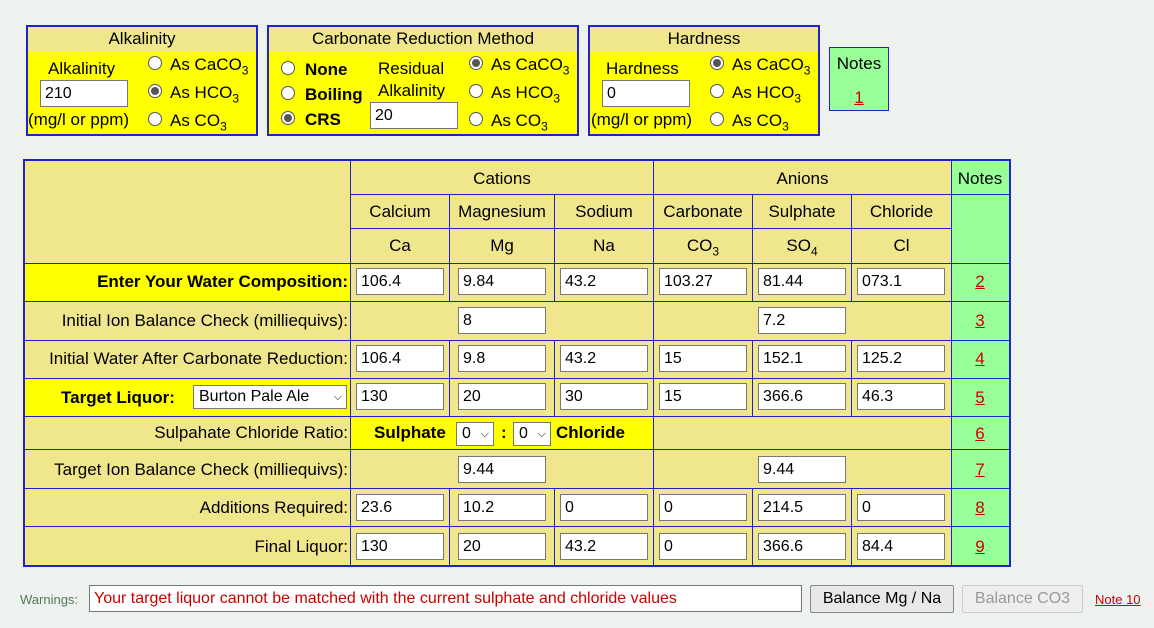  Describe the element at coordinates (270, 397) in the screenshot. I see `target-style-select: Burton Pale Ale ⌵` at that location.